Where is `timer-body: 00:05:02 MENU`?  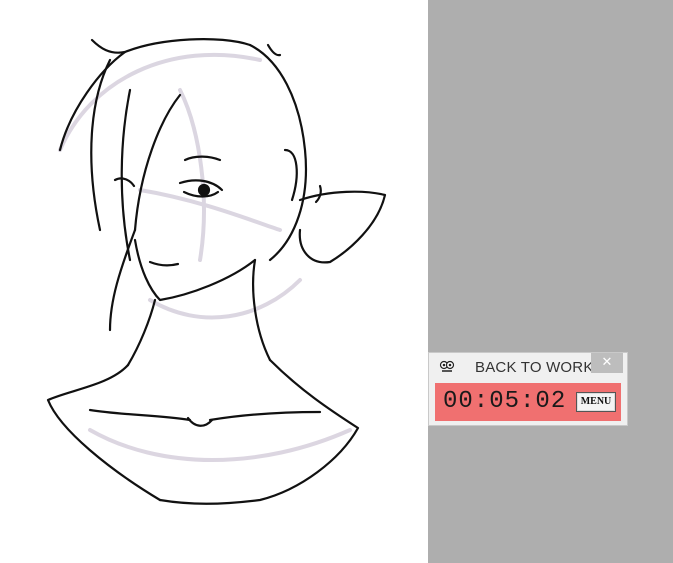 timer-body: 00:05:02 MENU is located at coordinates (528, 402).